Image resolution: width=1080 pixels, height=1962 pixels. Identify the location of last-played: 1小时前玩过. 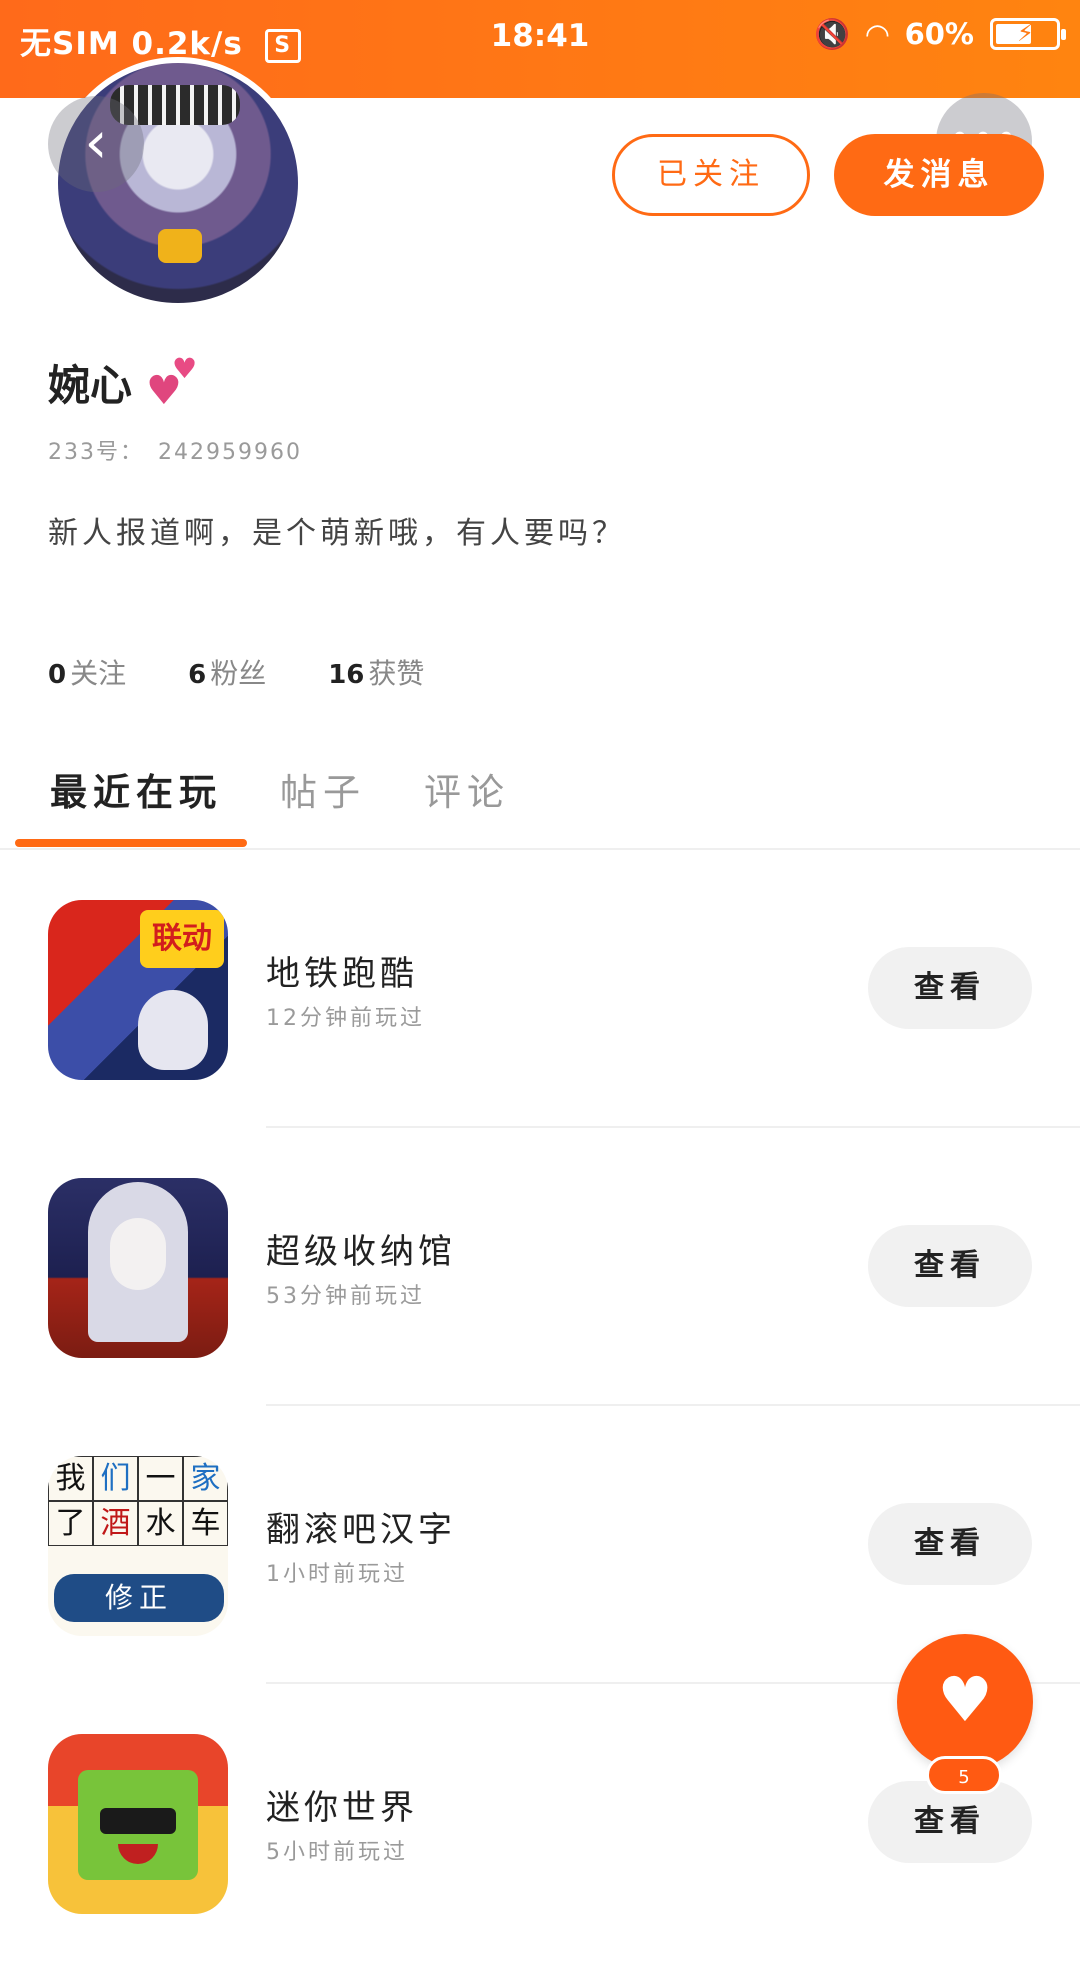
(337, 1574).